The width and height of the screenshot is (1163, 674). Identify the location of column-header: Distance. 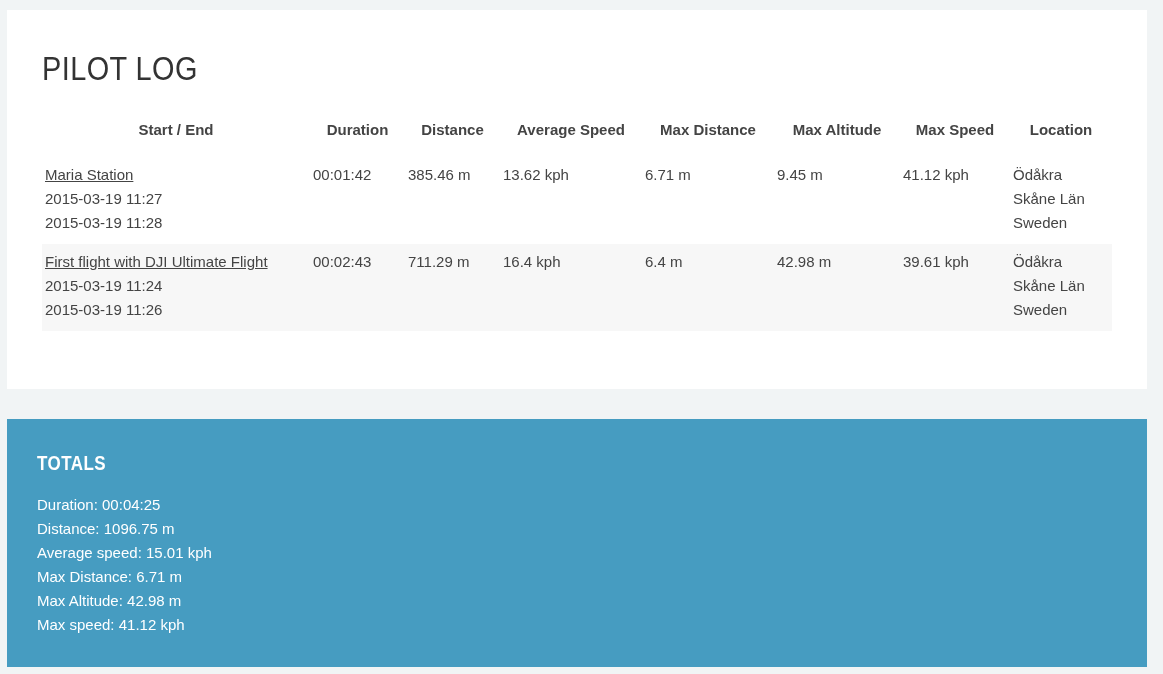
(452, 129).